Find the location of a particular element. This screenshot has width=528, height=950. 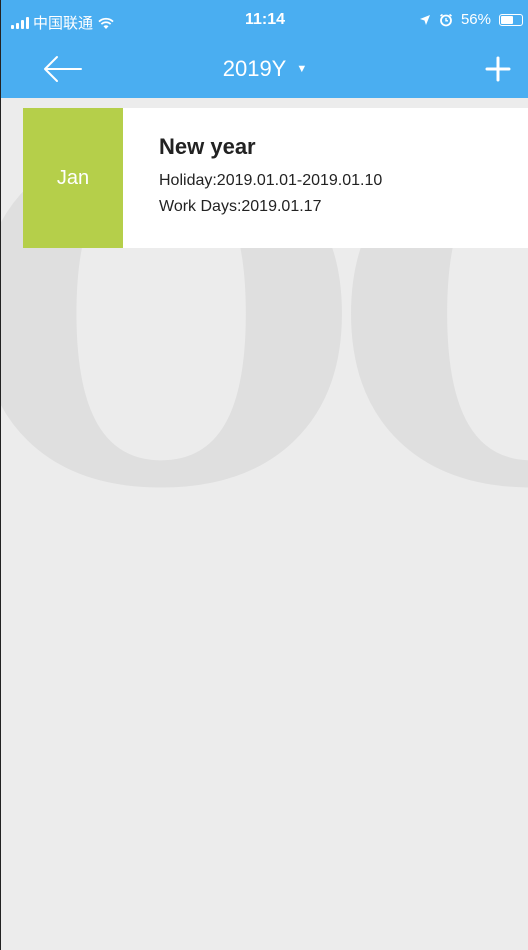

caret-down-icon: ▼ is located at coordinates (302, 69).